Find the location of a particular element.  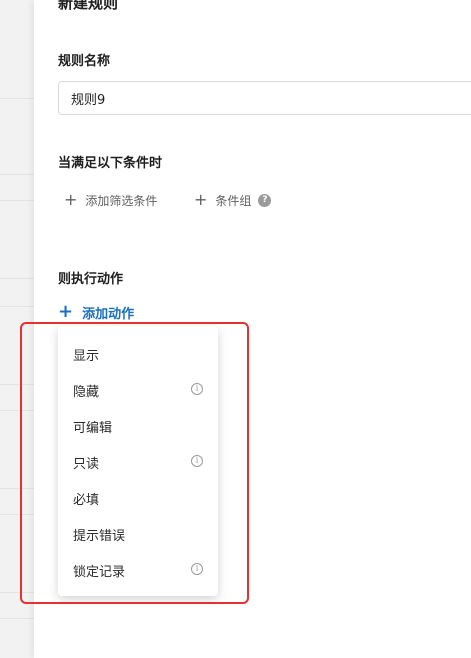

rule-name-label: 规则名称 is located at coordinates (84, 61).